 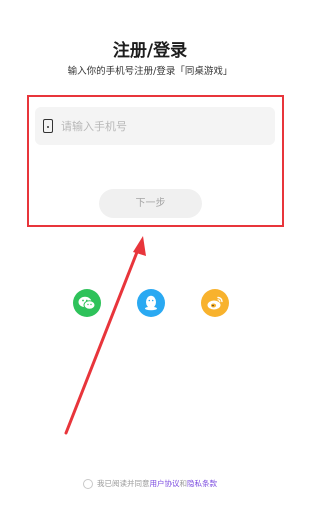 What do you see at coordinates (183, 483) in the screenshot?
I see `agreement-and: 和` at bounding box center [183, 483].